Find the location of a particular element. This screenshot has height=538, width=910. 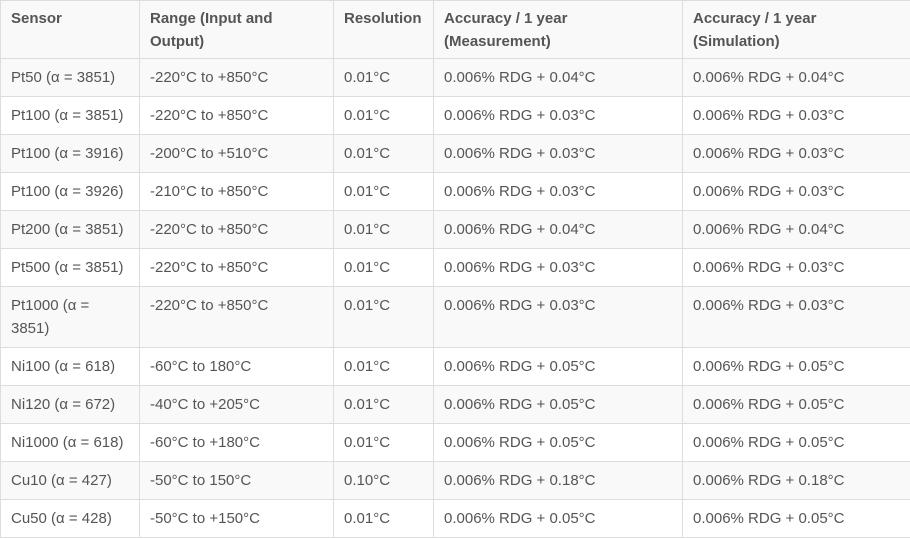

cell-sensor: Pt200 (α = 3851) is located at coordinates (70, 230).